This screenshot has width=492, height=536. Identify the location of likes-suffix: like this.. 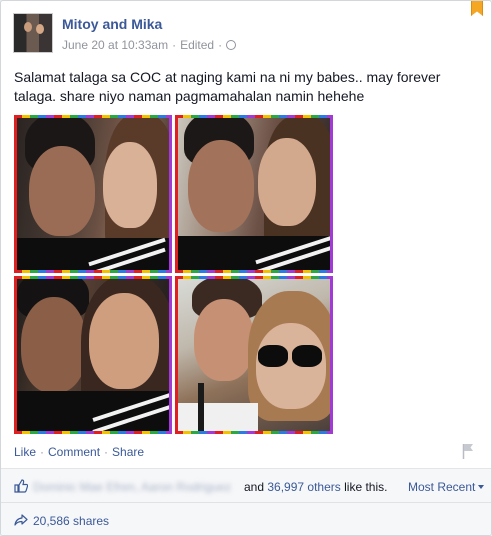
(366, 487).